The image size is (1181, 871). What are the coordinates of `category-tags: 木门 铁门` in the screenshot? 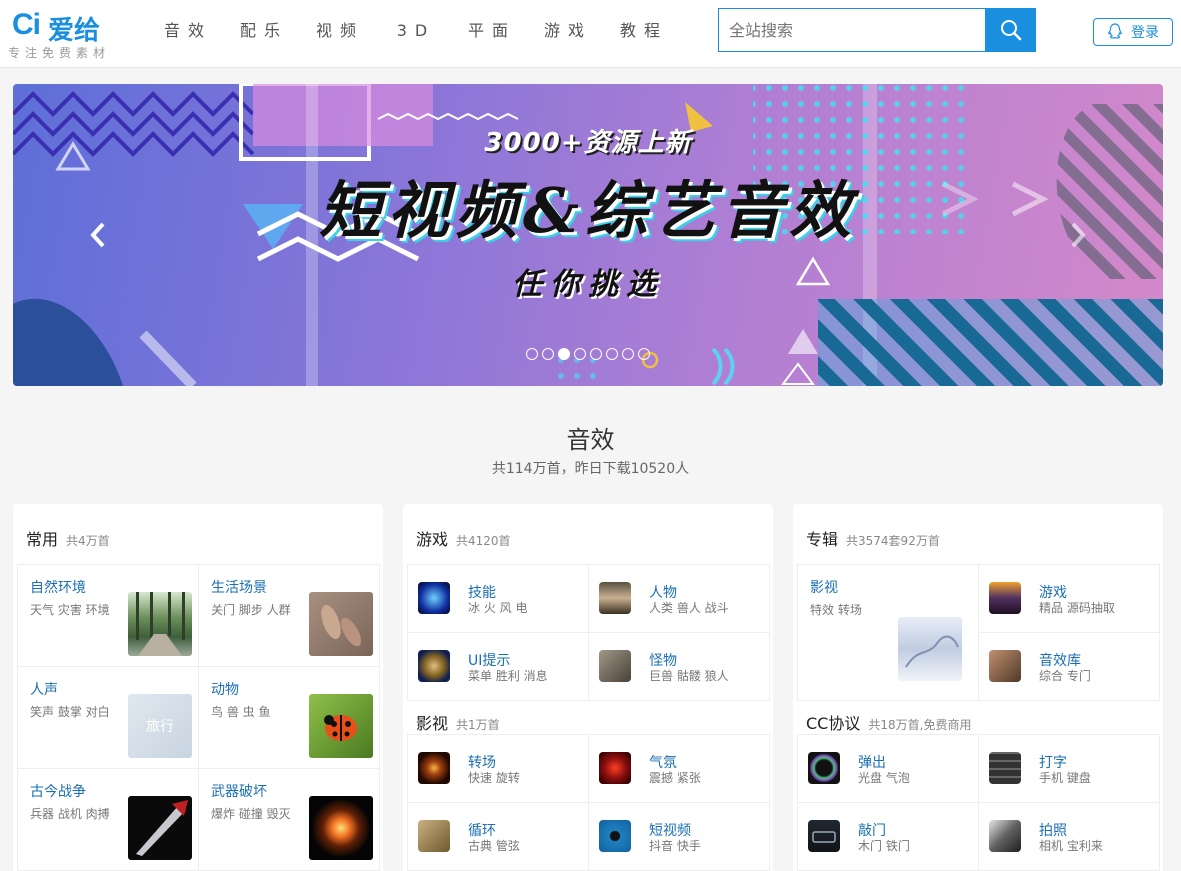 It's located at (884, 846).